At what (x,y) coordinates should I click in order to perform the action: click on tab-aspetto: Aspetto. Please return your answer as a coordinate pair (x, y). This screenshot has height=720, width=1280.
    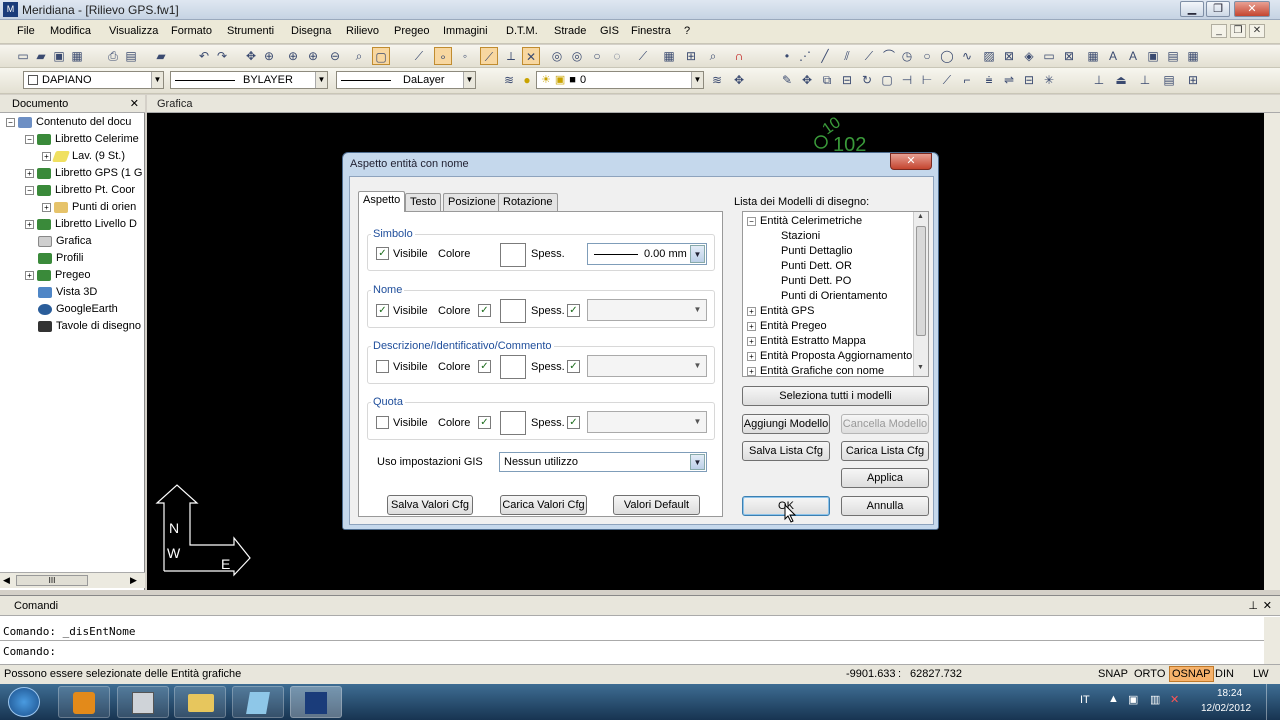
    Looking at the image, I should click on (382, 201).